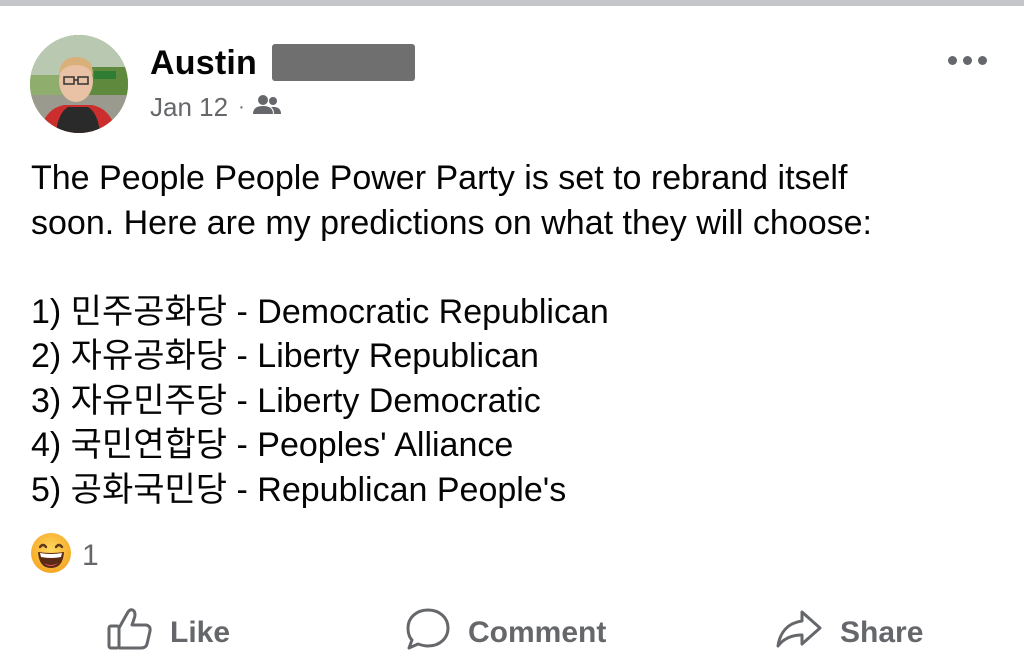 This screenshot has height=660, width=1024. Describe the element at coordinates (51, 555) in the screenshot. I see `laughing-emoji-icon` at that location.